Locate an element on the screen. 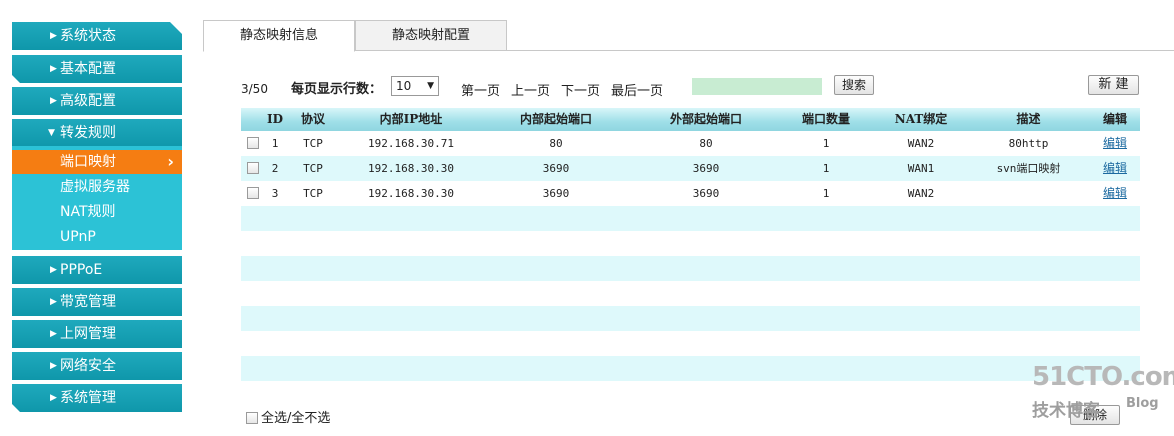  chevron-down-icon: ▼ is located at coordinates (430, 86).